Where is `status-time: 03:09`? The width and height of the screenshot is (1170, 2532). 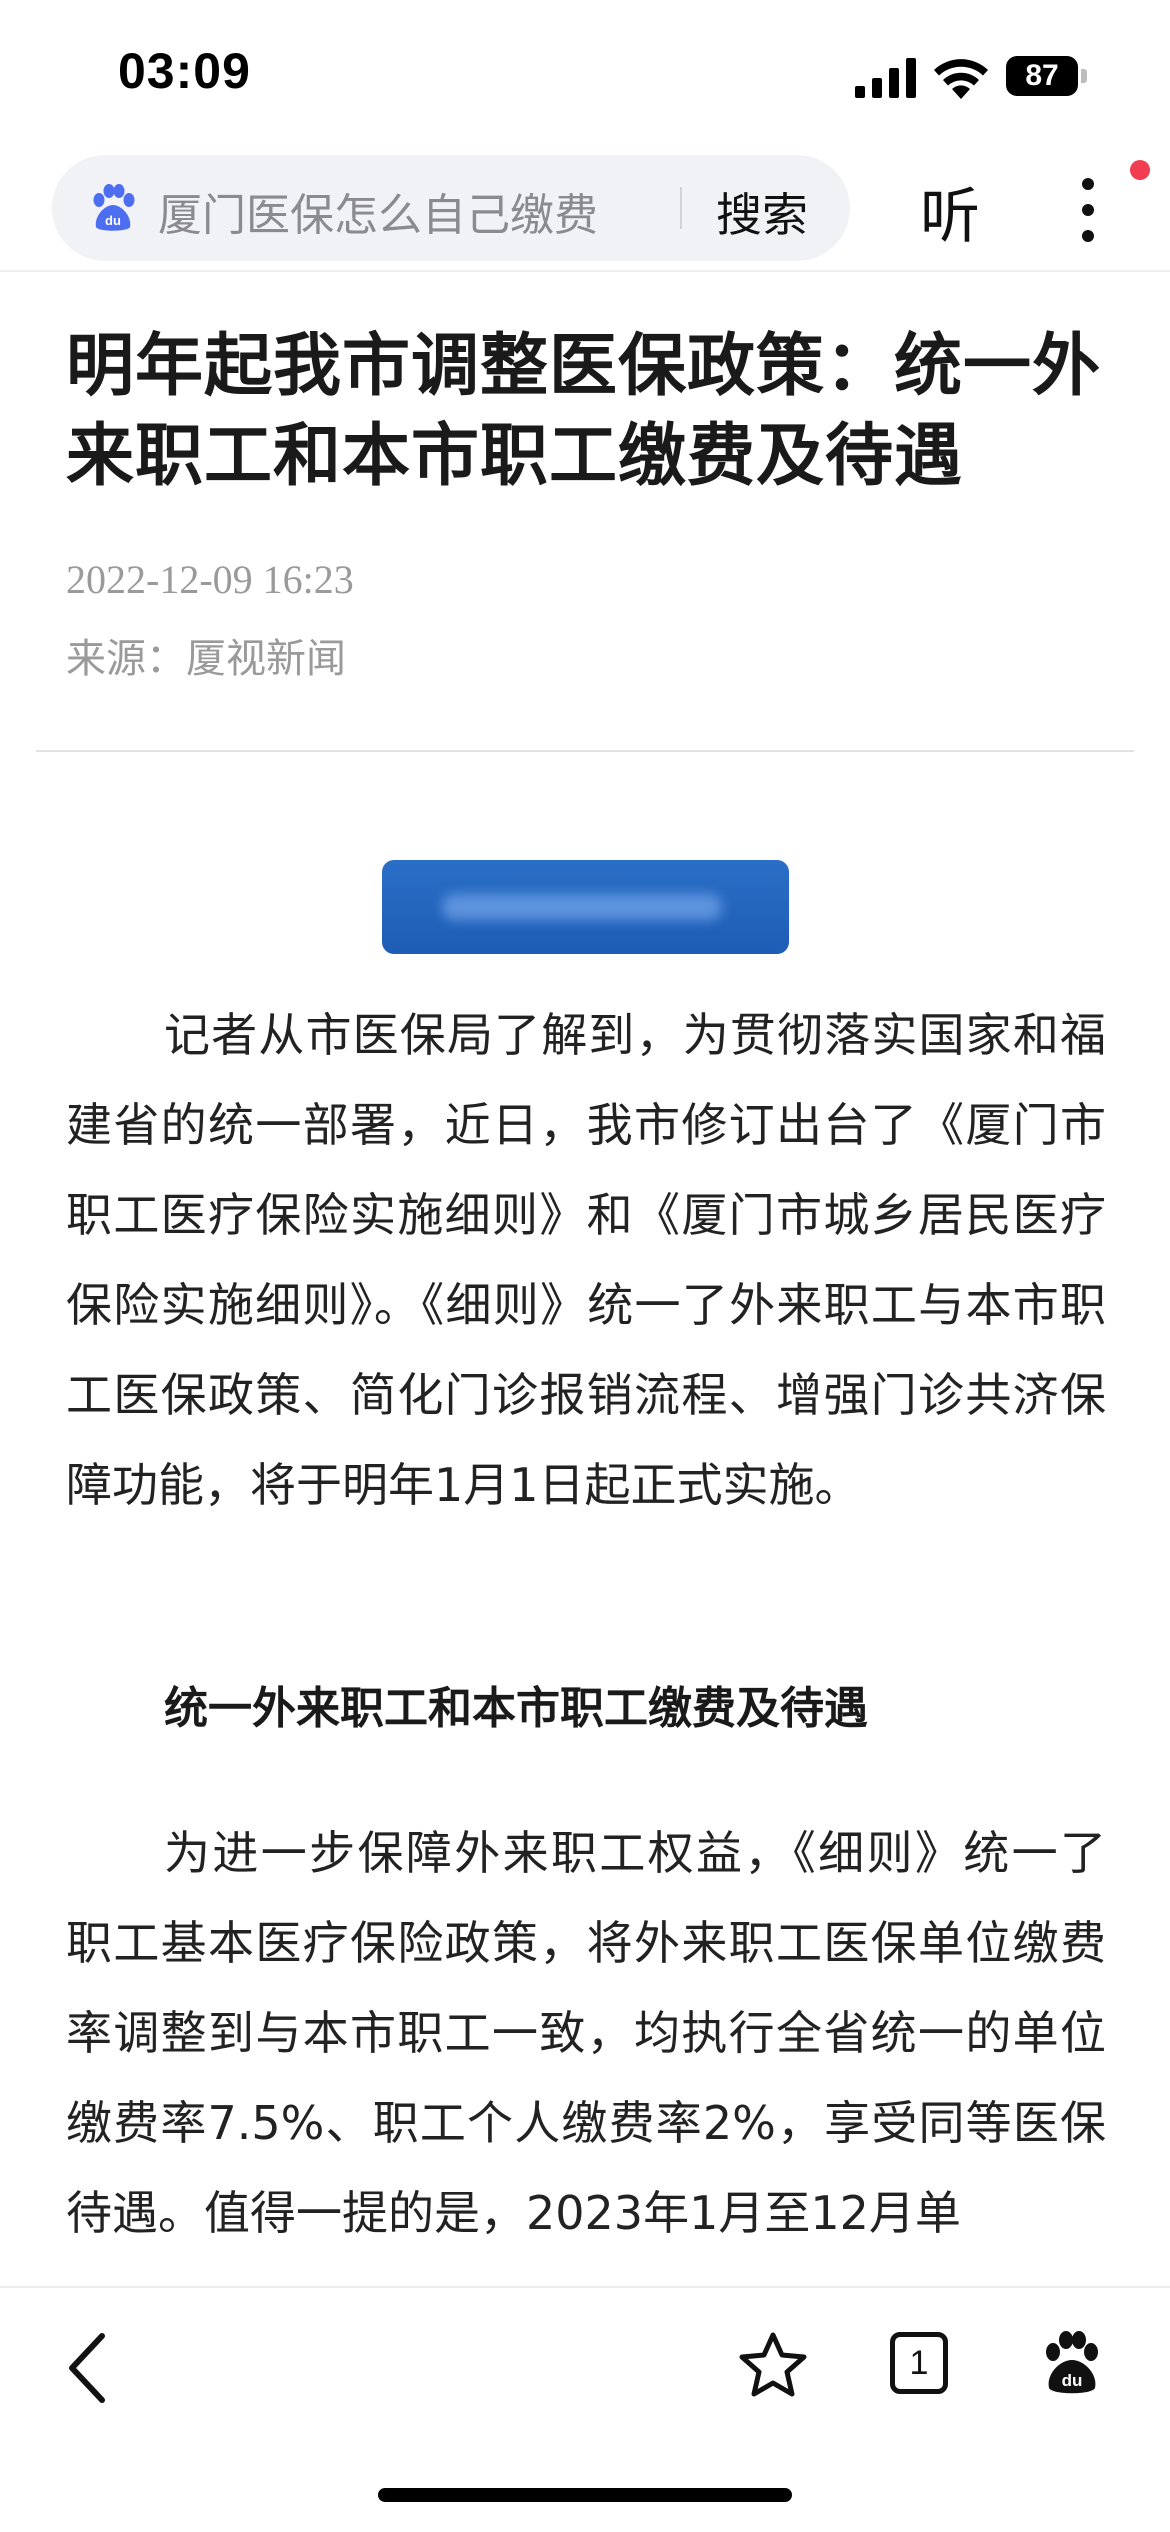 status-time: 03:09 is located at coordinates (184, 71).